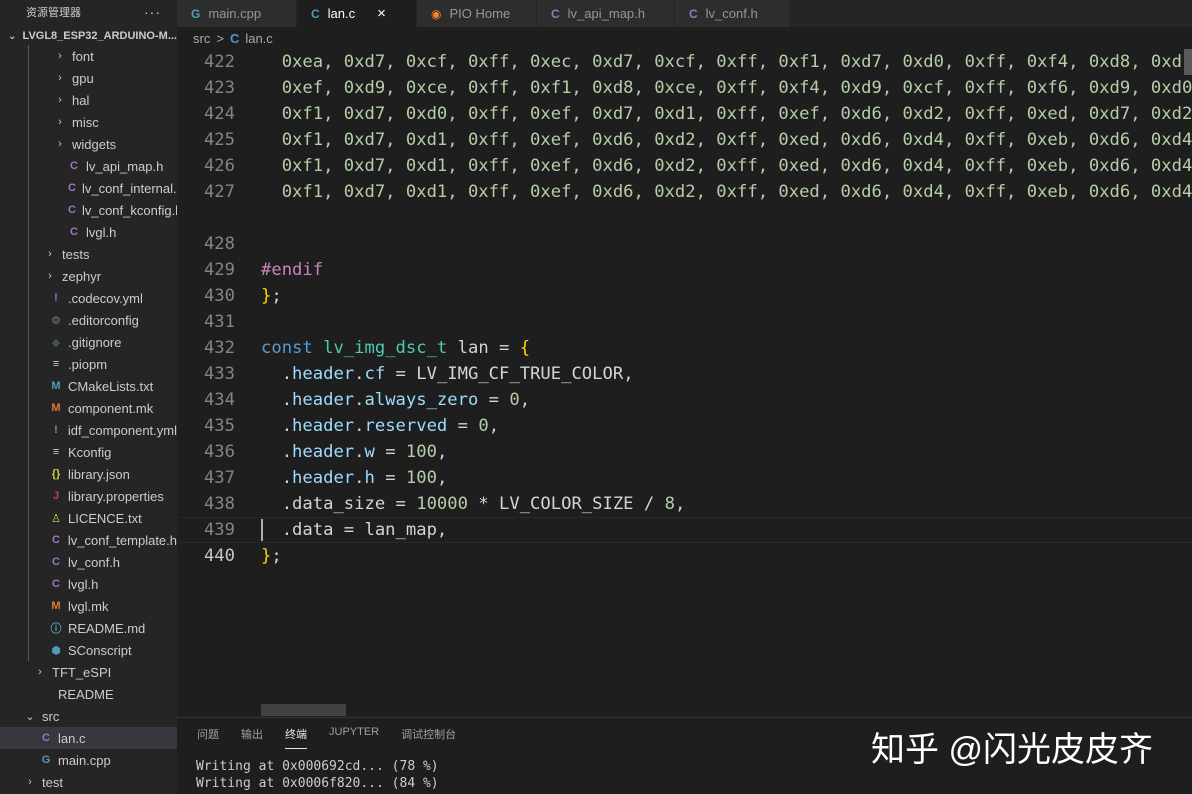 The image size is (1192, 794). What do you see at coordinates (88, 518) in the screenshot?
I see `tree-item: ♙ LICENCE.txt` at bounding box center [88, 518].